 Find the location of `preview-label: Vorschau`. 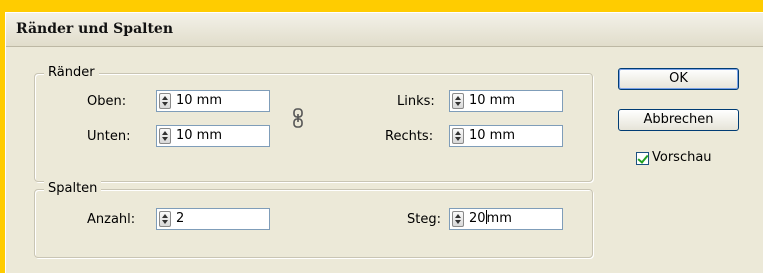

preview-label: Vorschau is located at coordinates (682, 157).